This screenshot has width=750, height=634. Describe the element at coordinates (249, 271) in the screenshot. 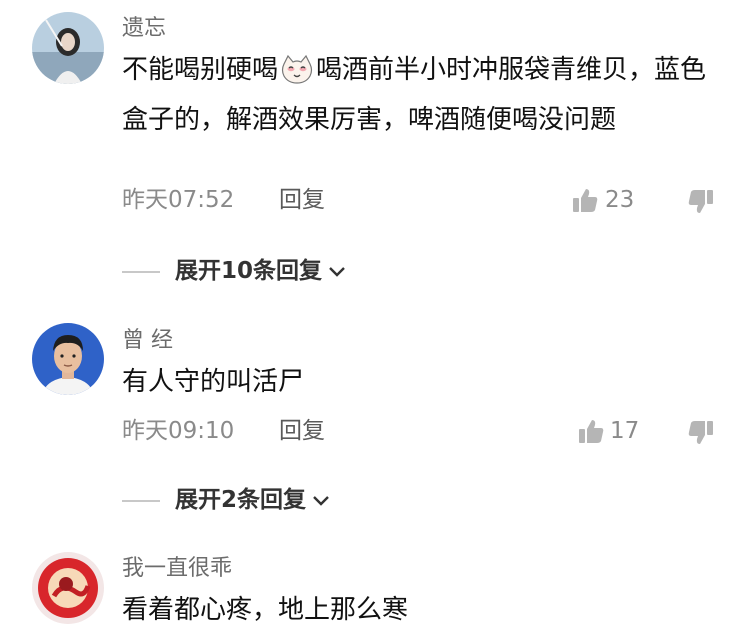

I see `expand-replies-label: 展开10条回复` at that location.